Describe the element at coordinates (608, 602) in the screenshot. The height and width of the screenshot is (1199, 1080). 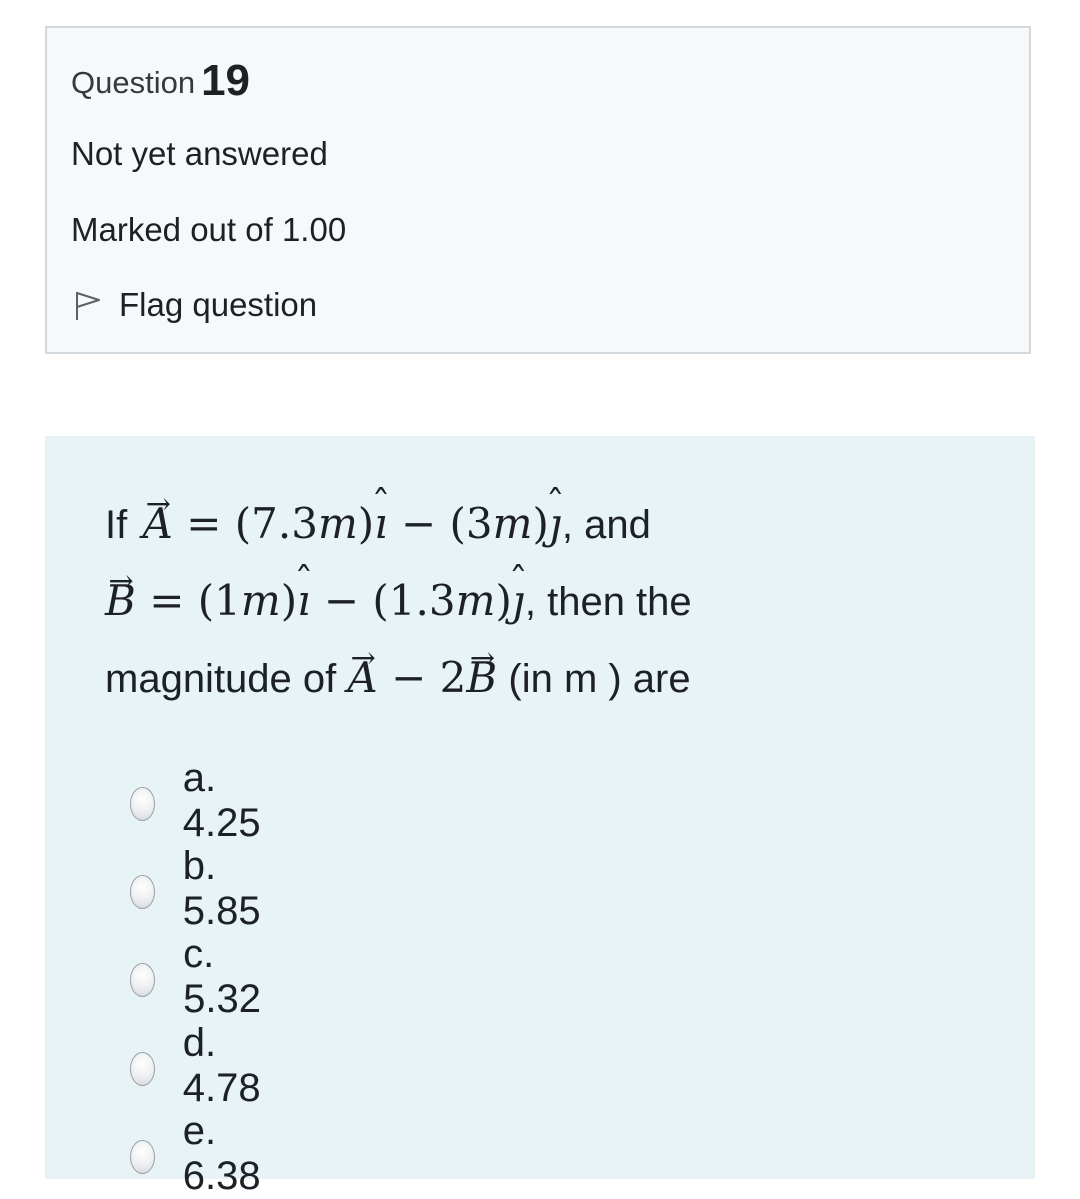
I see `question-then-text: , then the` at that location.